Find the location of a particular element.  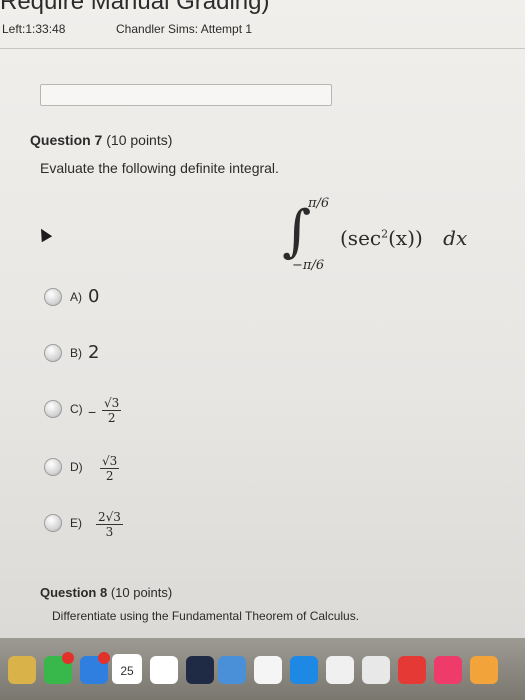

app-dock: 25 is located at coordinates (262, 669).